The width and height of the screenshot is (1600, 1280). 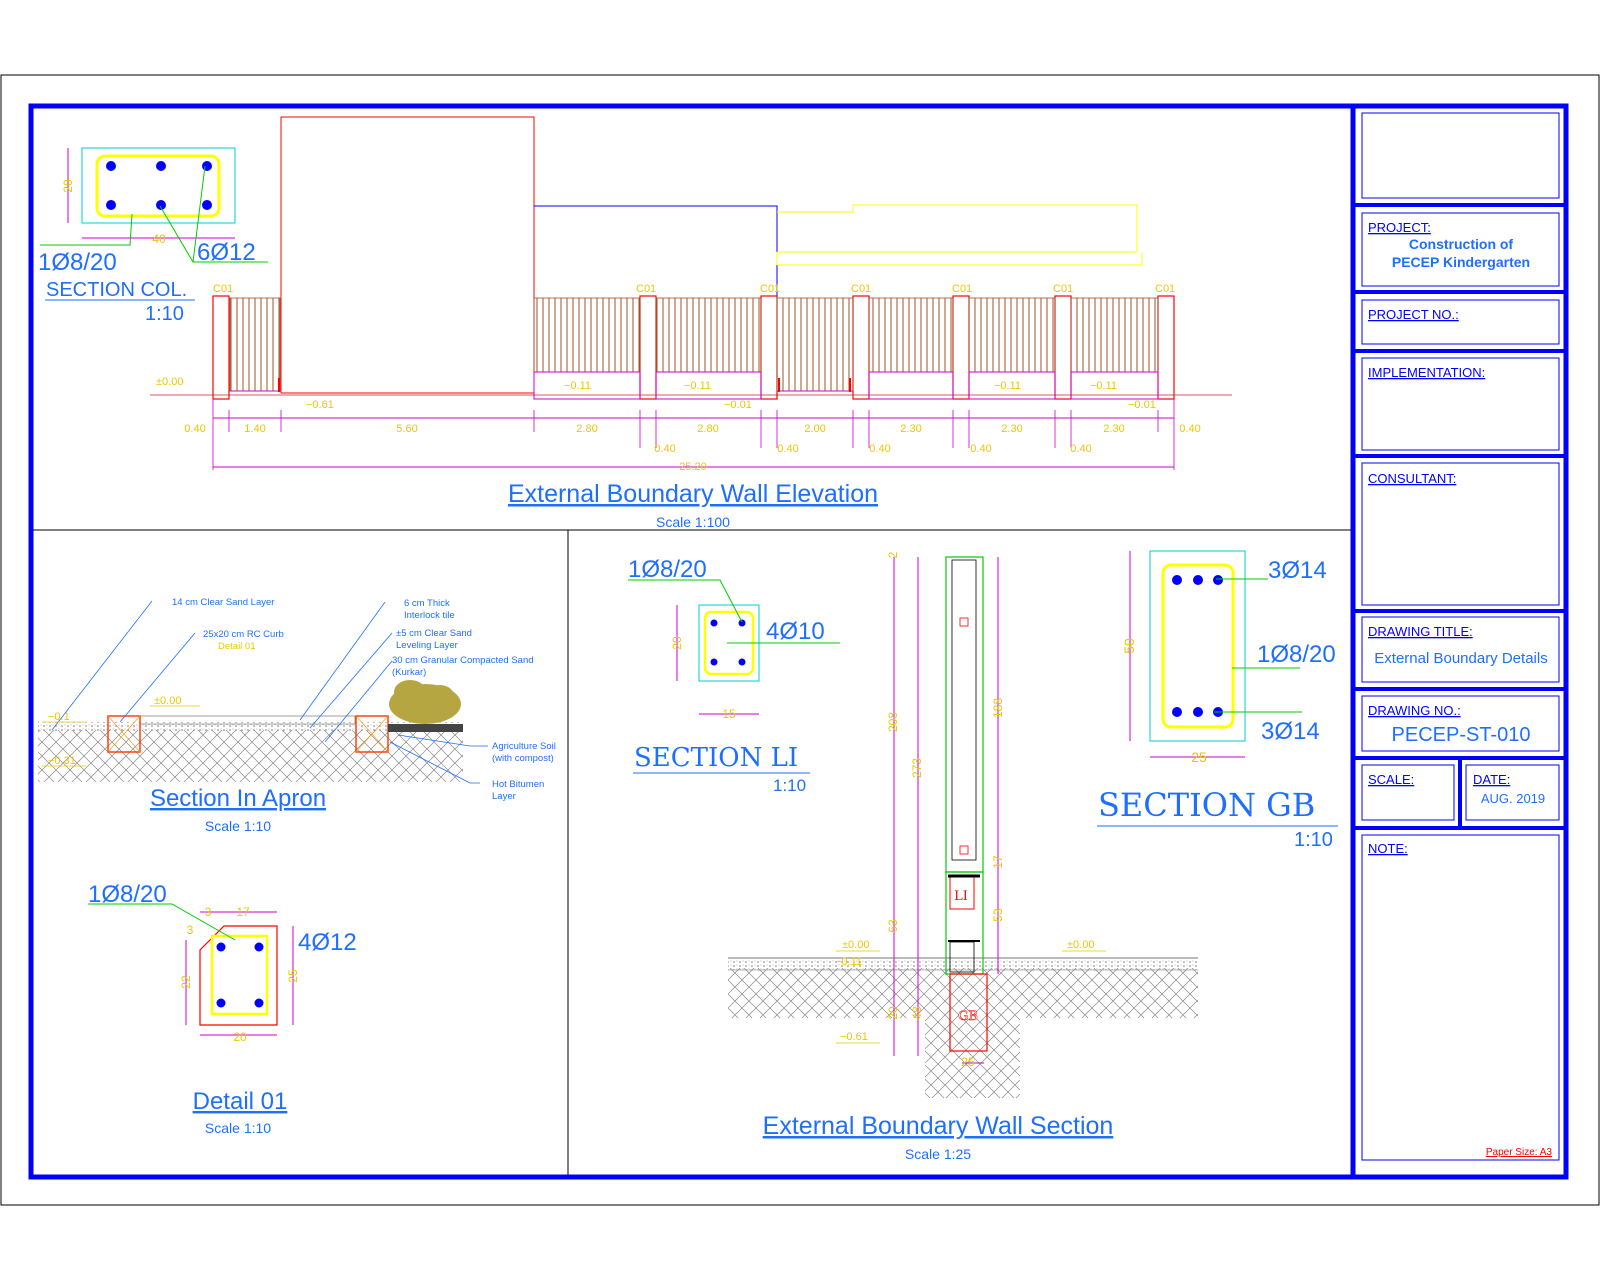 What do you see at coordinates (968, 1062) in the screenshot?
I see `ws-dim-25: 25` at bounding box center [968, 1062].